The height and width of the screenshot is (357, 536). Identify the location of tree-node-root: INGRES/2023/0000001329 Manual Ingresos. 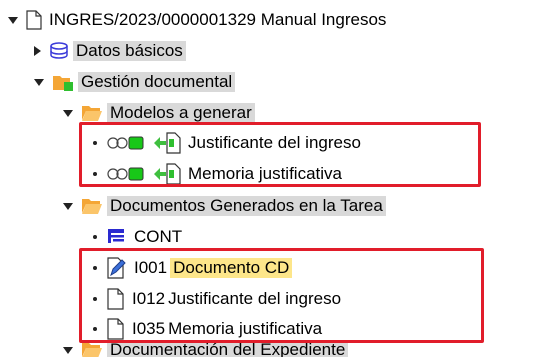
(198, 20).